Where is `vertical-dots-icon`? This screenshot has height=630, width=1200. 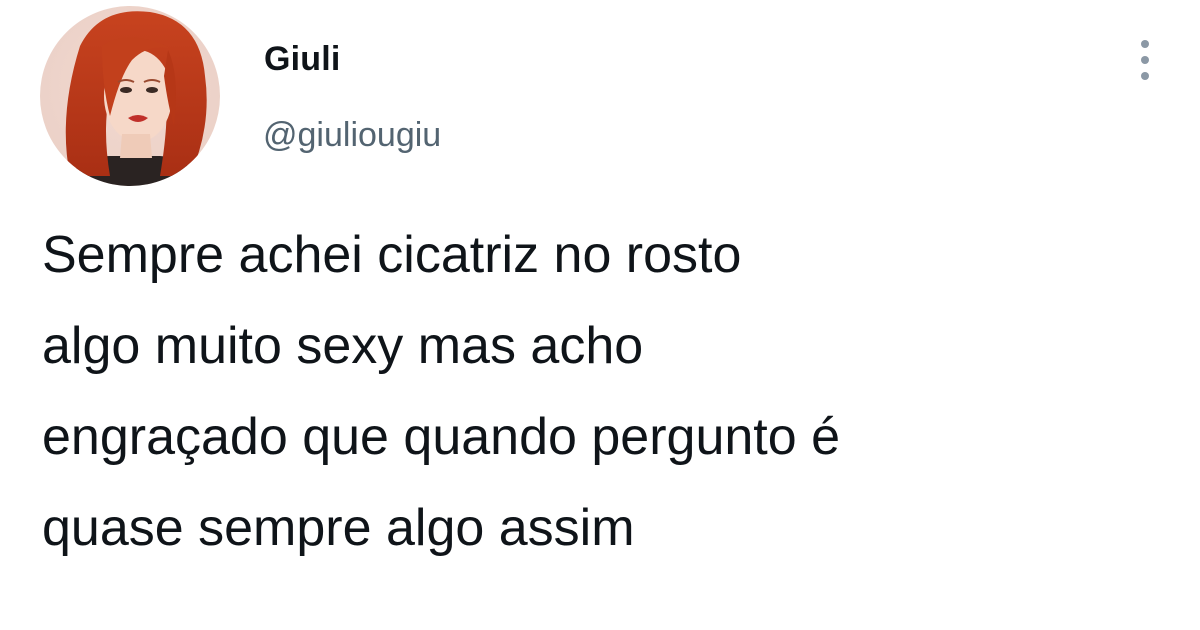
vertical-dots-icon is located at coordinates (1145, 60).